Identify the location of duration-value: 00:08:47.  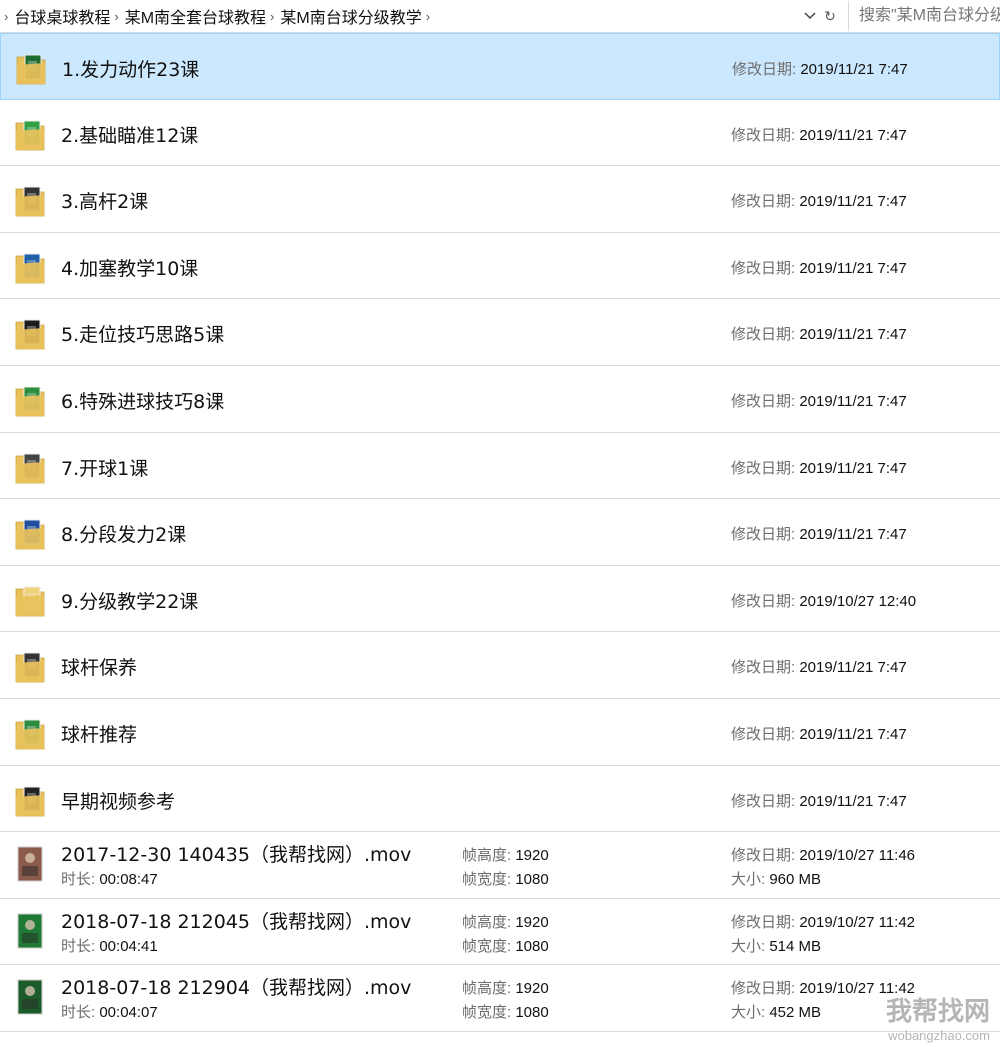
(128, 880).